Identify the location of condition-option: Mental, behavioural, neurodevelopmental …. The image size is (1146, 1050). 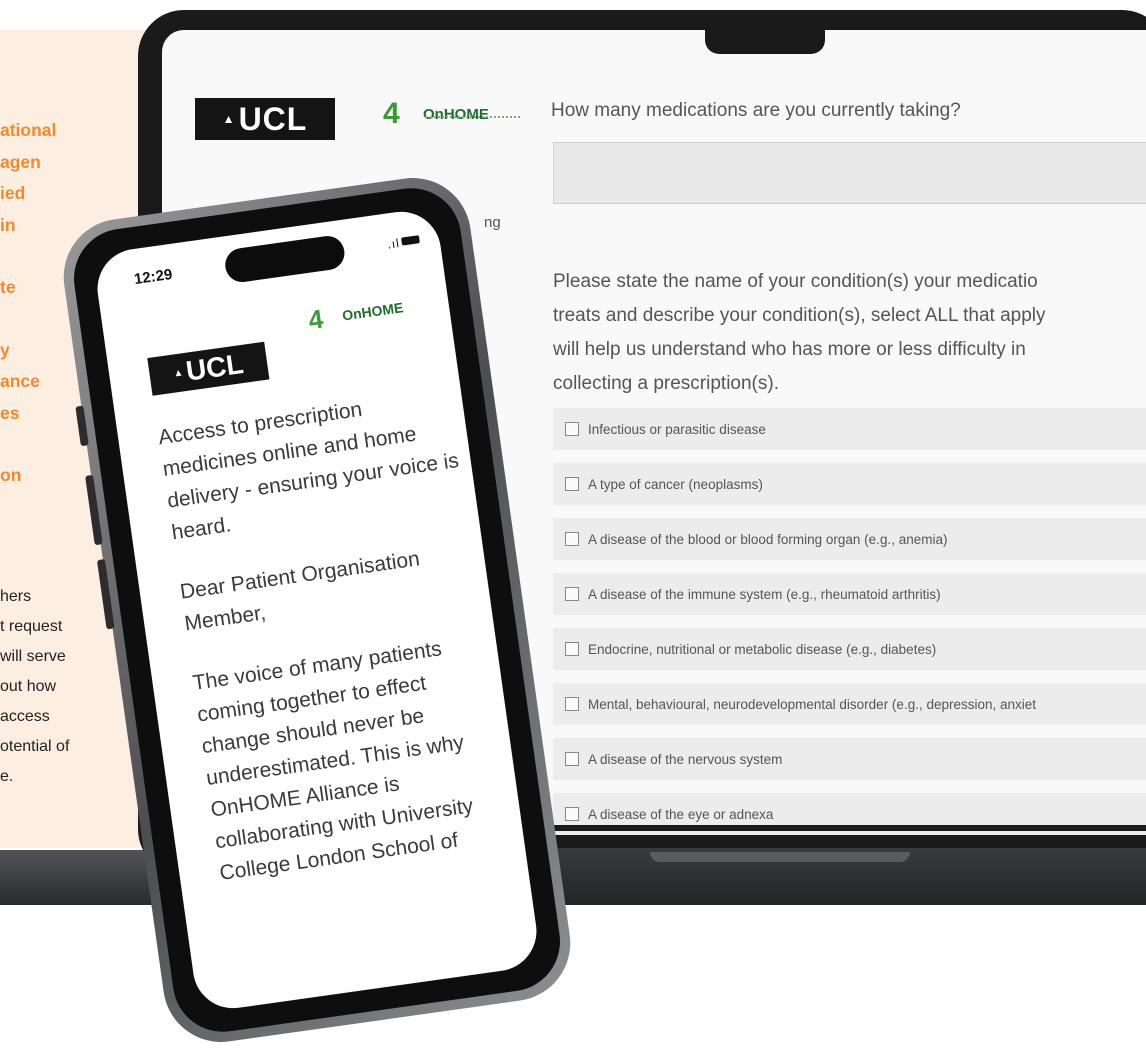
(849, 704).